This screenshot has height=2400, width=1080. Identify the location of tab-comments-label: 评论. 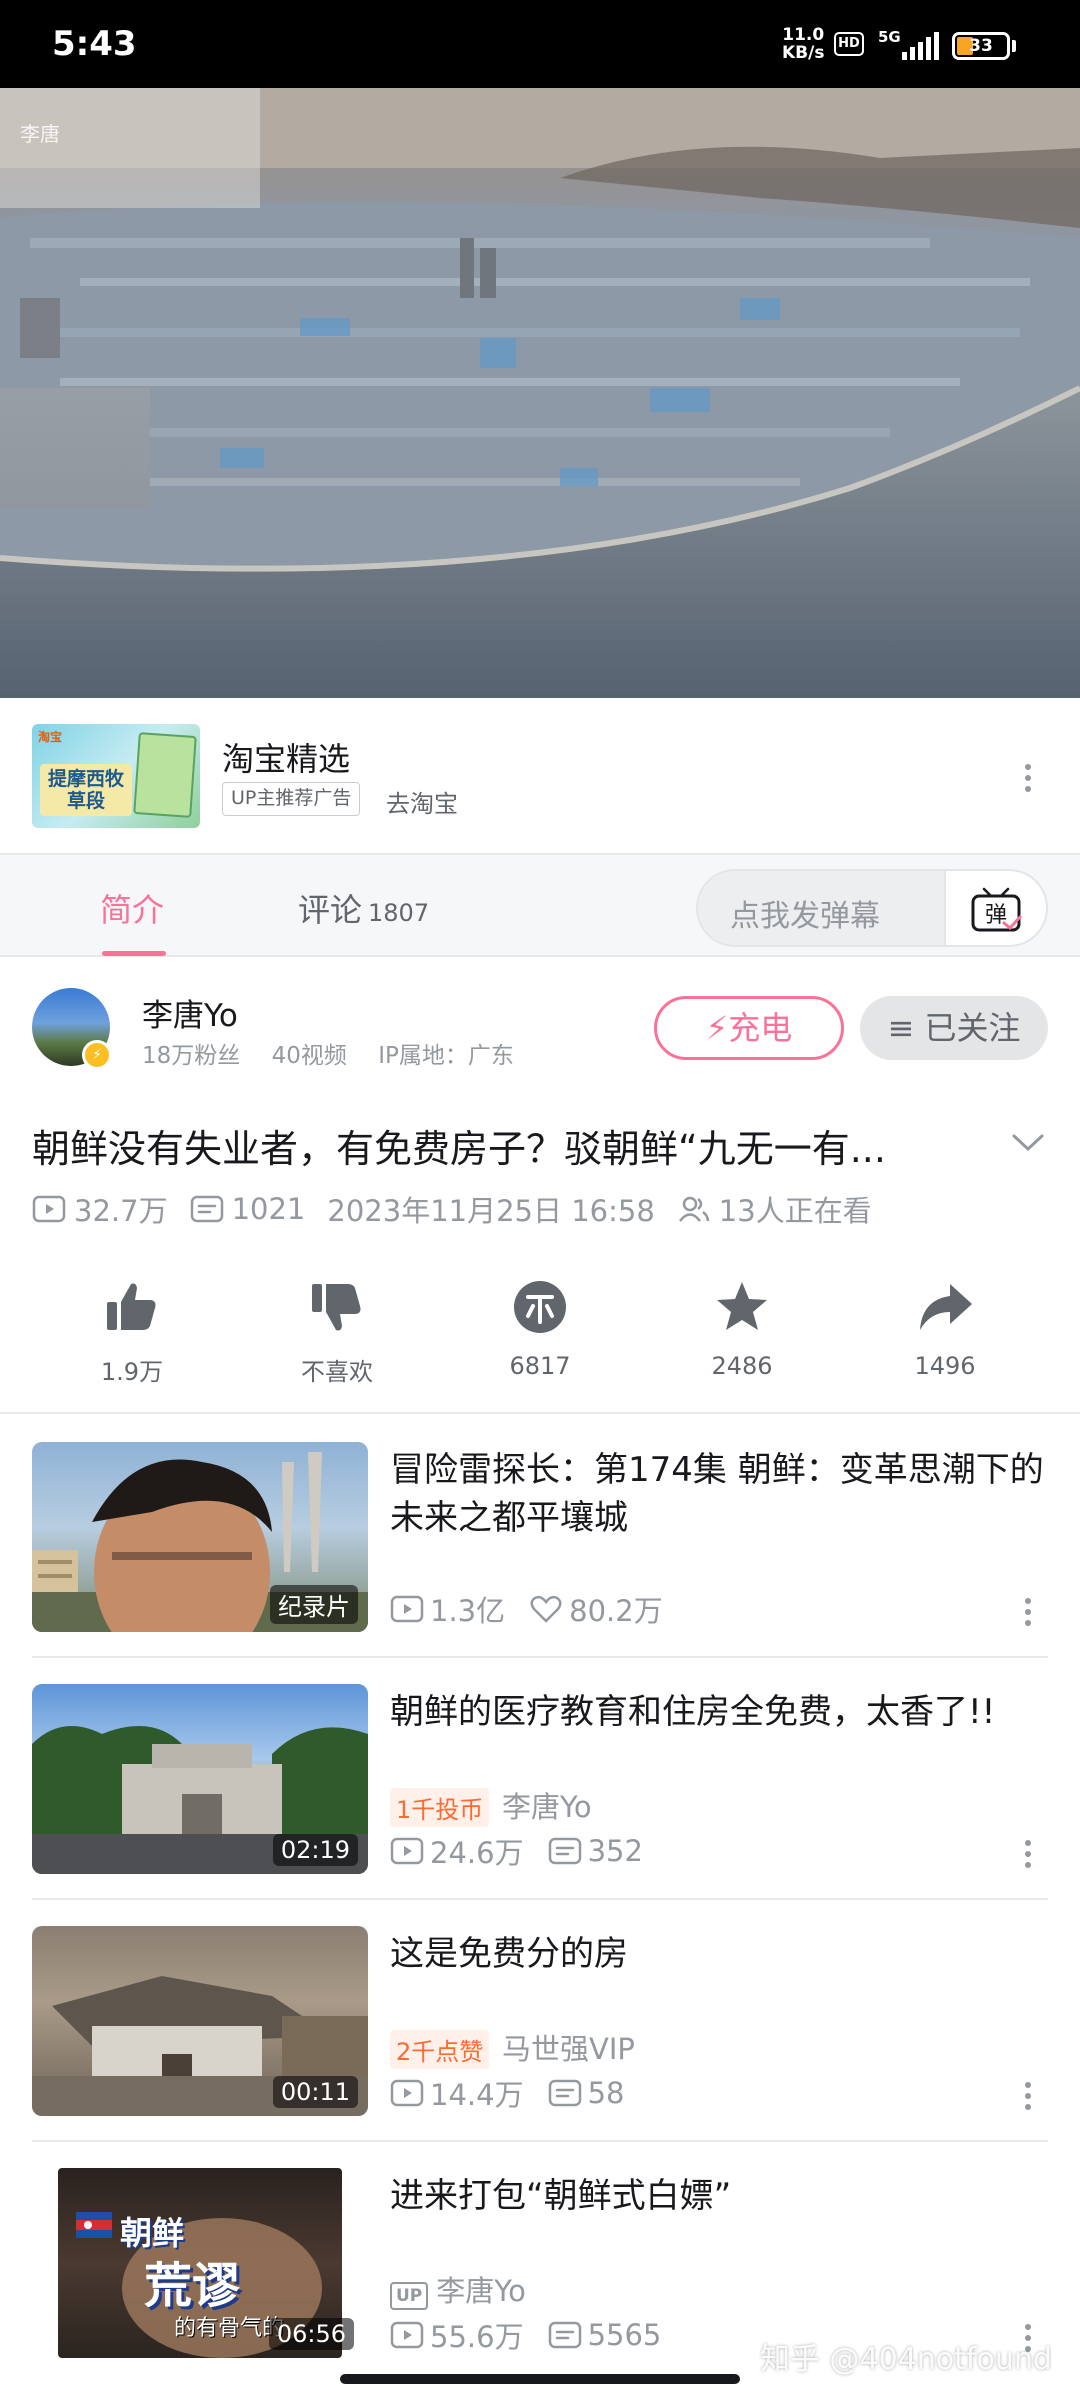
(330, 910).